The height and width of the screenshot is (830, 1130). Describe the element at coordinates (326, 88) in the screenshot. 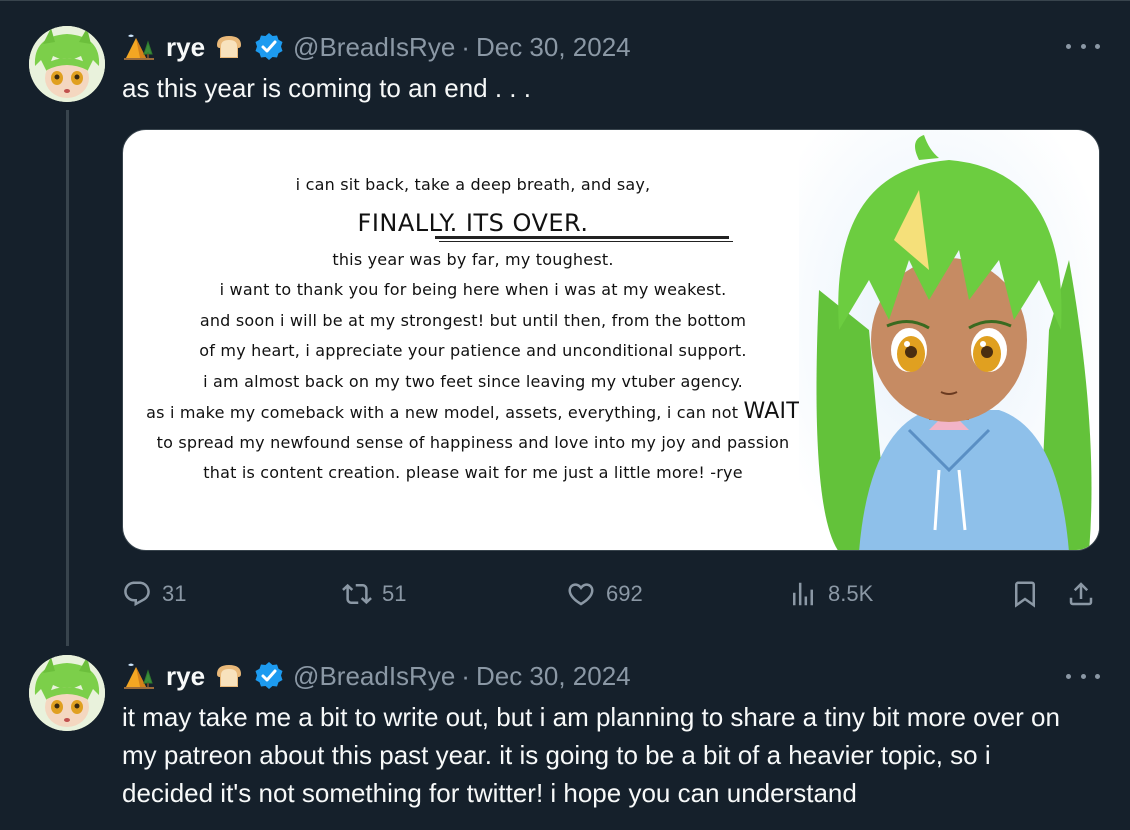

I see `tweet-text: as this year is coming to an end . . .` at that location.